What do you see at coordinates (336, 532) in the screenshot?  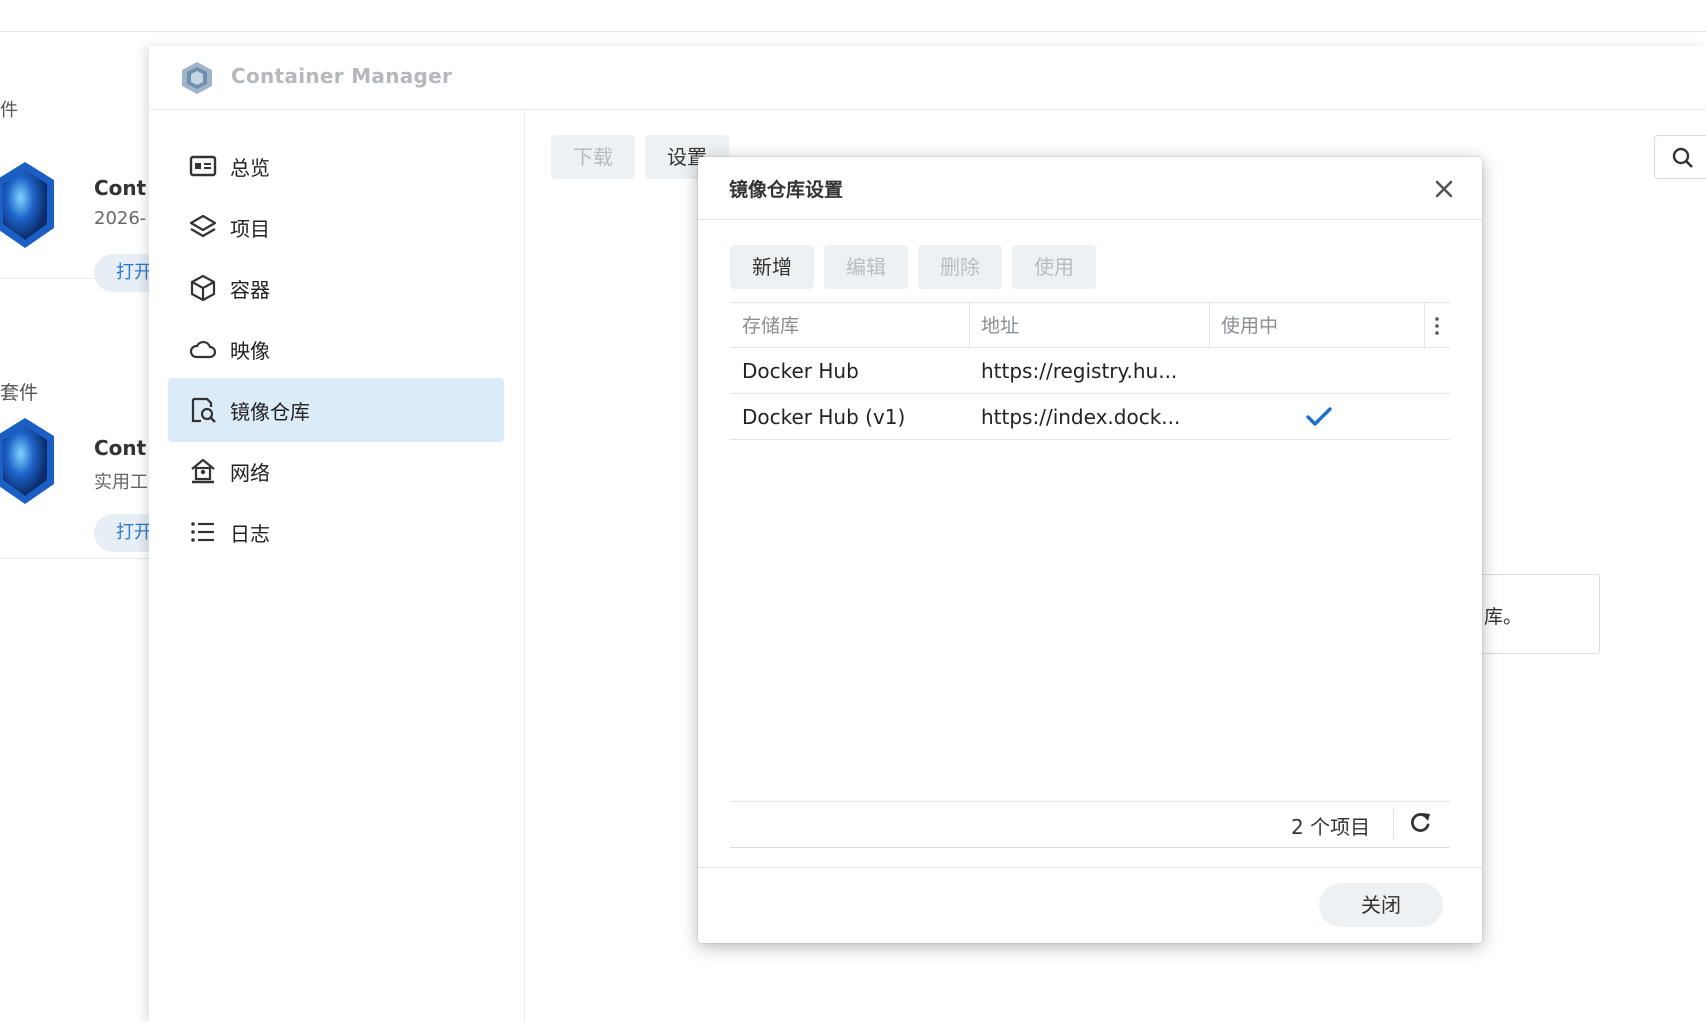 I see `sidebar-item-log: 日志` at bounding box center [336, 532].